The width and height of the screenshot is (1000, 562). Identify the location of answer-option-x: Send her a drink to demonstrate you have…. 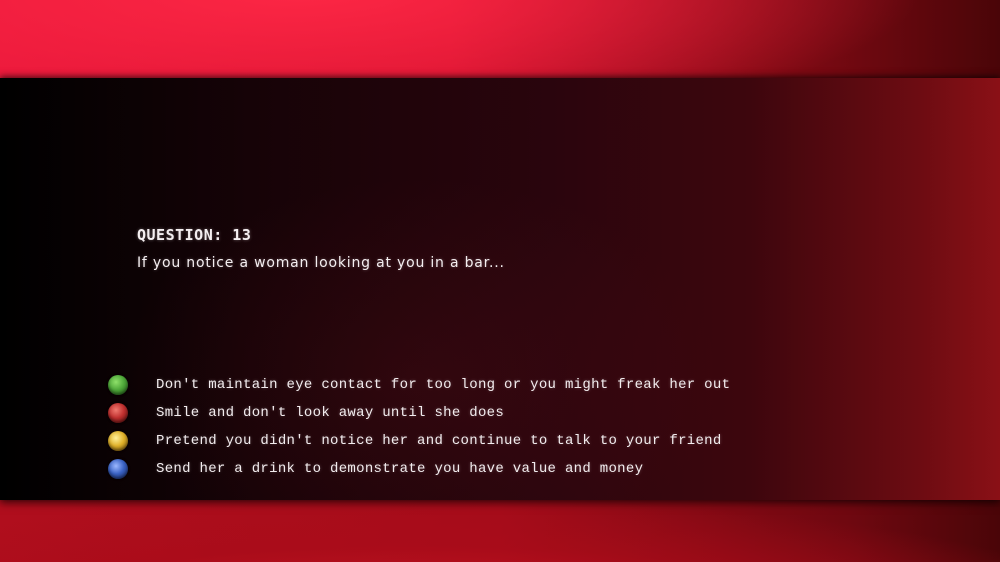
(458, 469).